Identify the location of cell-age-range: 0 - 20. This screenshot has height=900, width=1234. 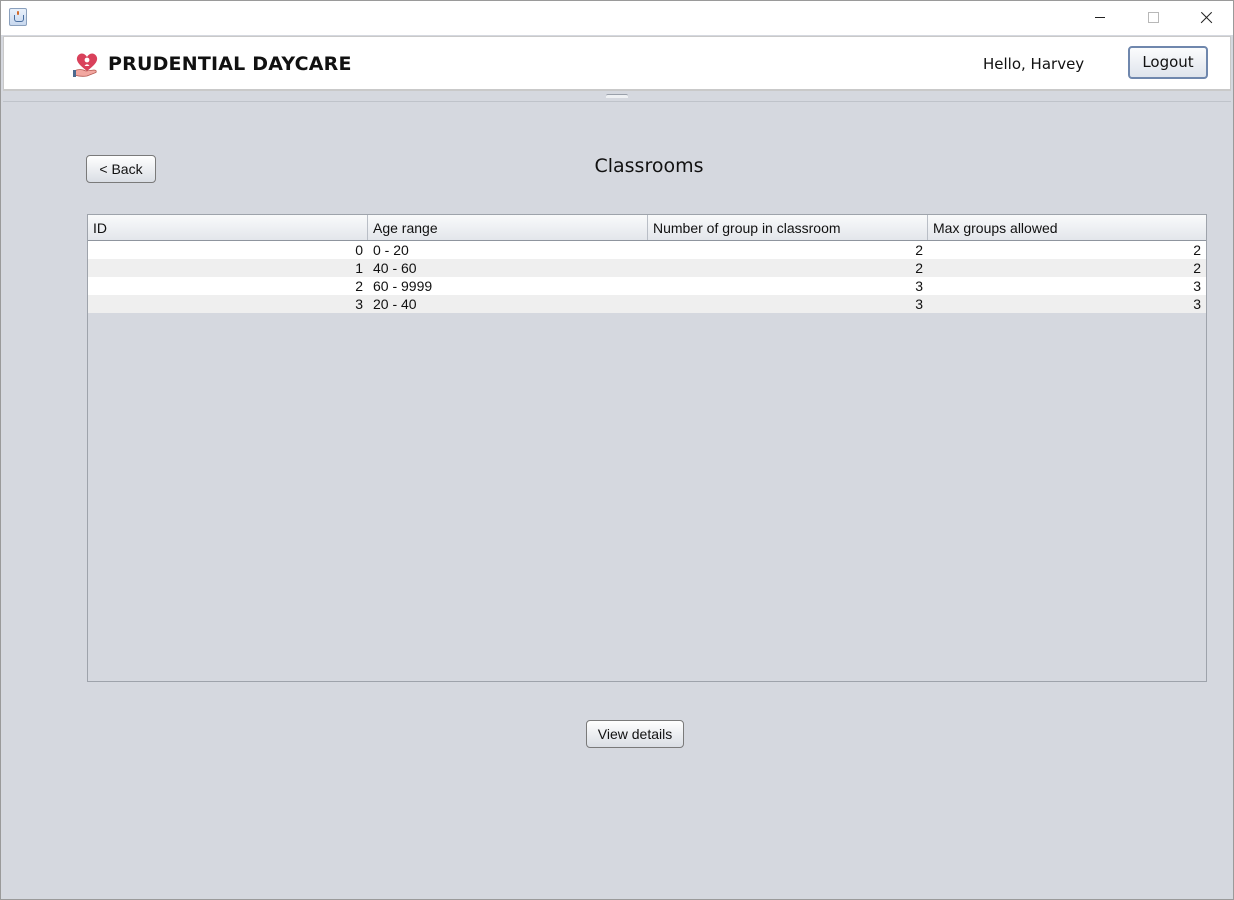
(508, 250).